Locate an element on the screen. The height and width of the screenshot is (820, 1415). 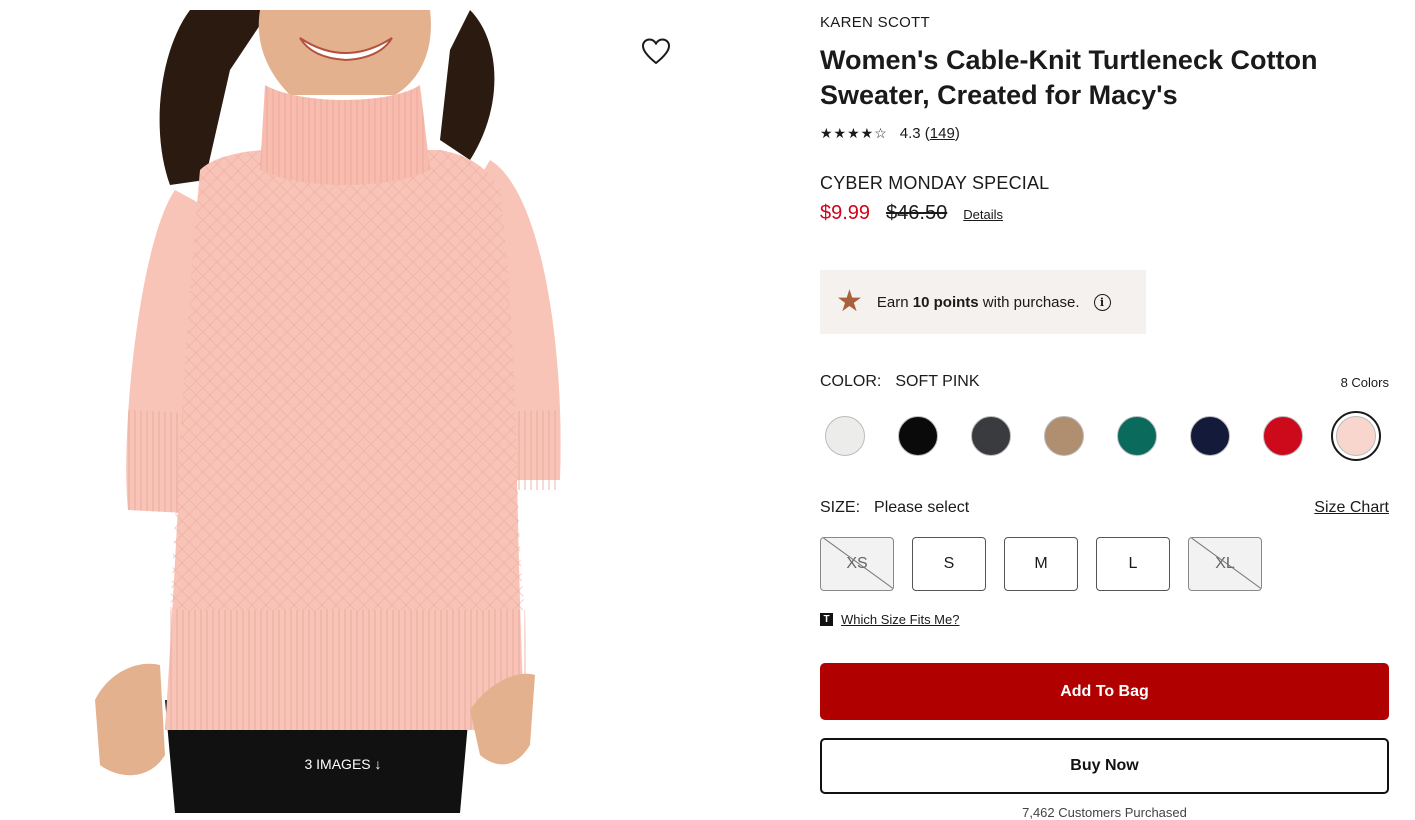
price-row: $9.99 $46.50 Details is located at coordinates (911, 213).